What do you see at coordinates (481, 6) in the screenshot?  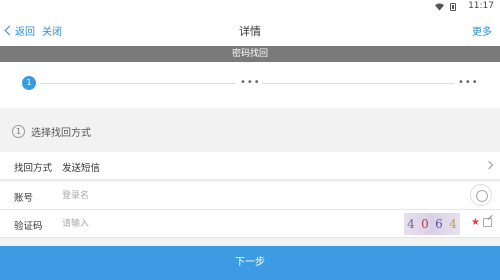 I see `status-time: 11:17` at bounding box center [481, 6].